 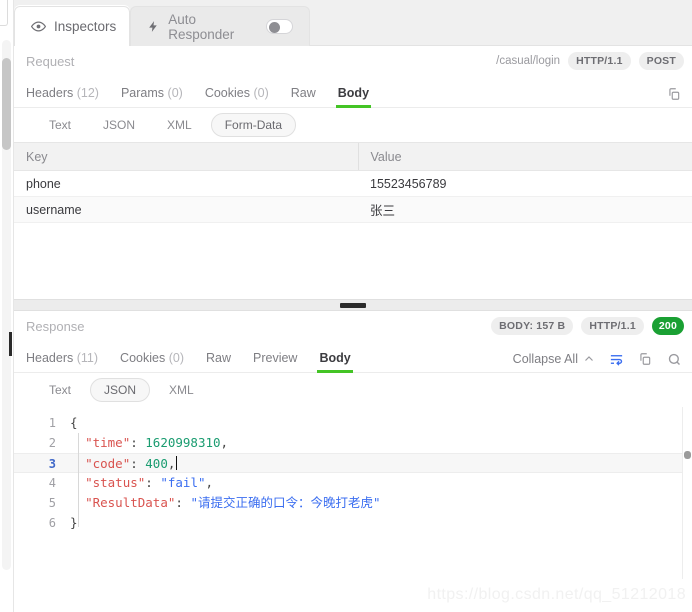 I want to click on request-tab-headers-count: (12), so click(x=87, y=93).